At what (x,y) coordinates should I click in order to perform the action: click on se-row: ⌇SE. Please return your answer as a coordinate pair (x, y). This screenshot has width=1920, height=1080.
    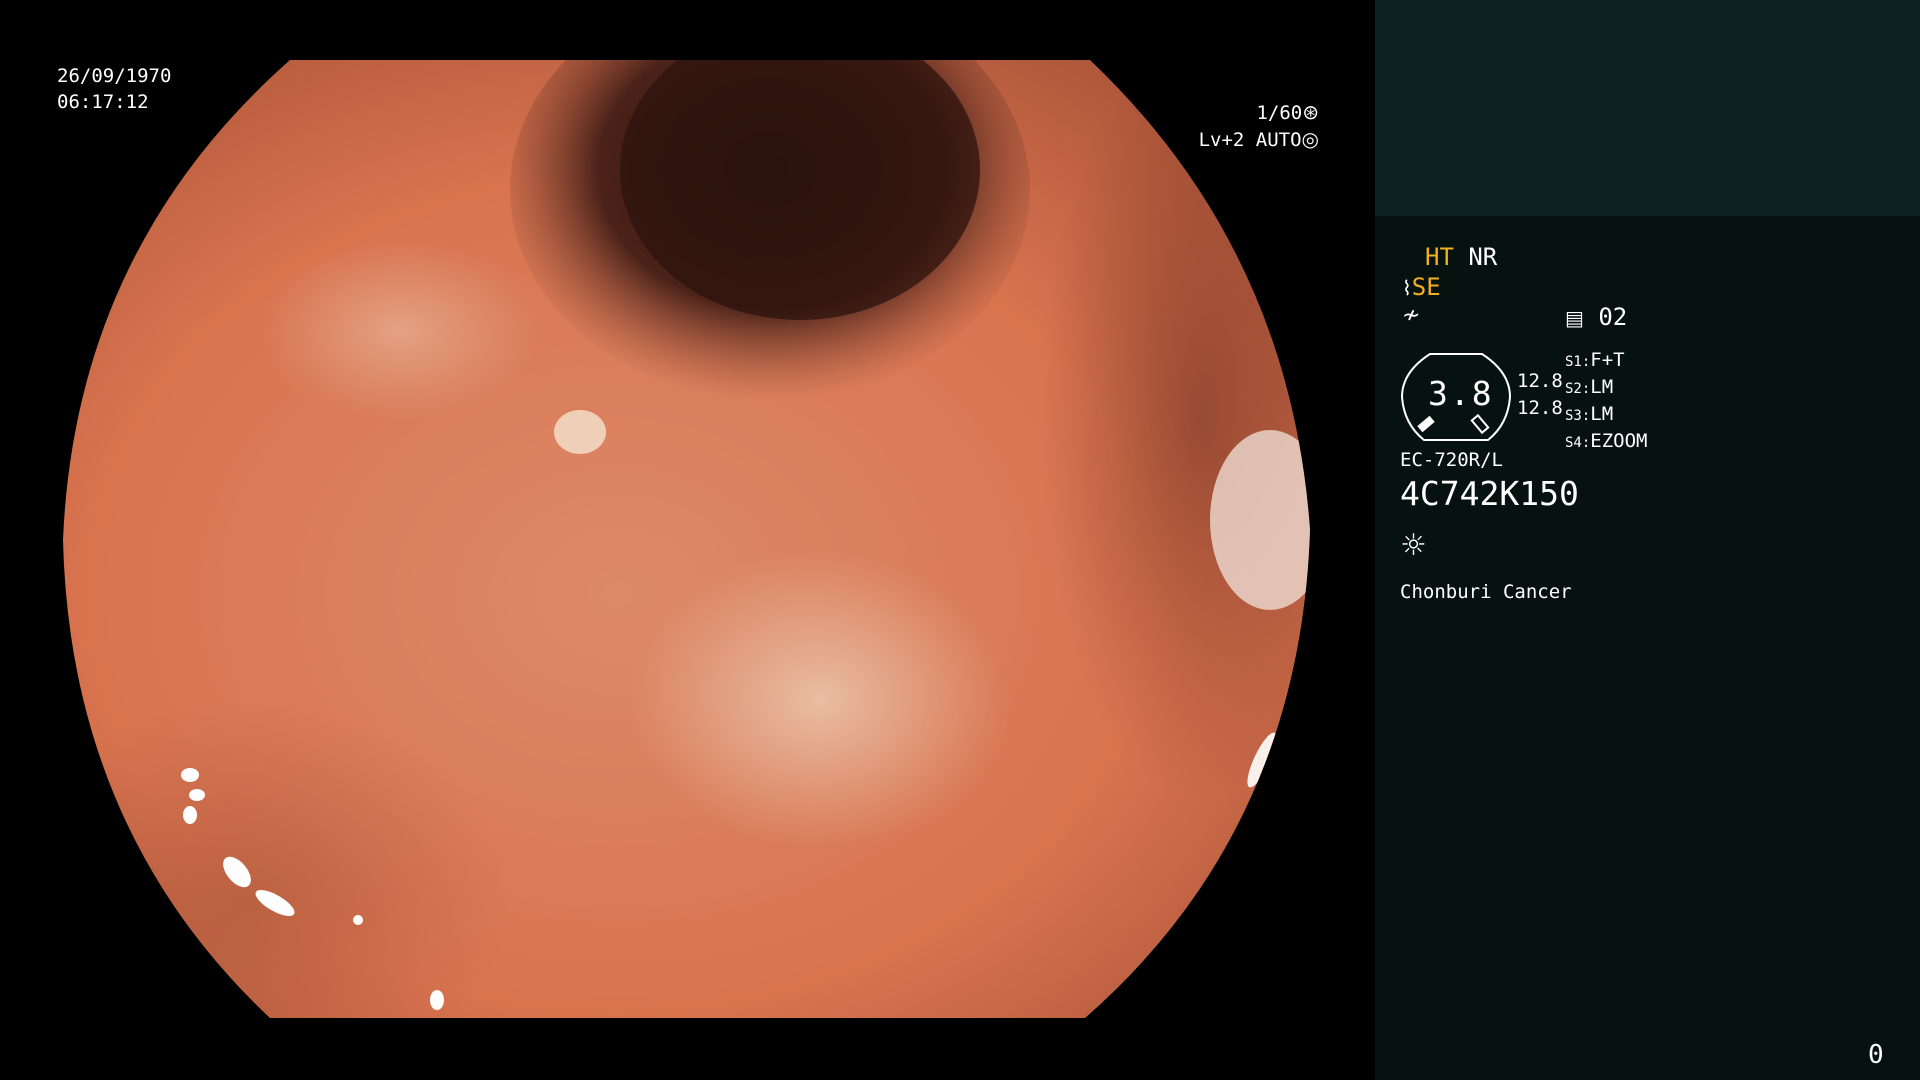
    Looking at the image, I should click on (1421, 287).